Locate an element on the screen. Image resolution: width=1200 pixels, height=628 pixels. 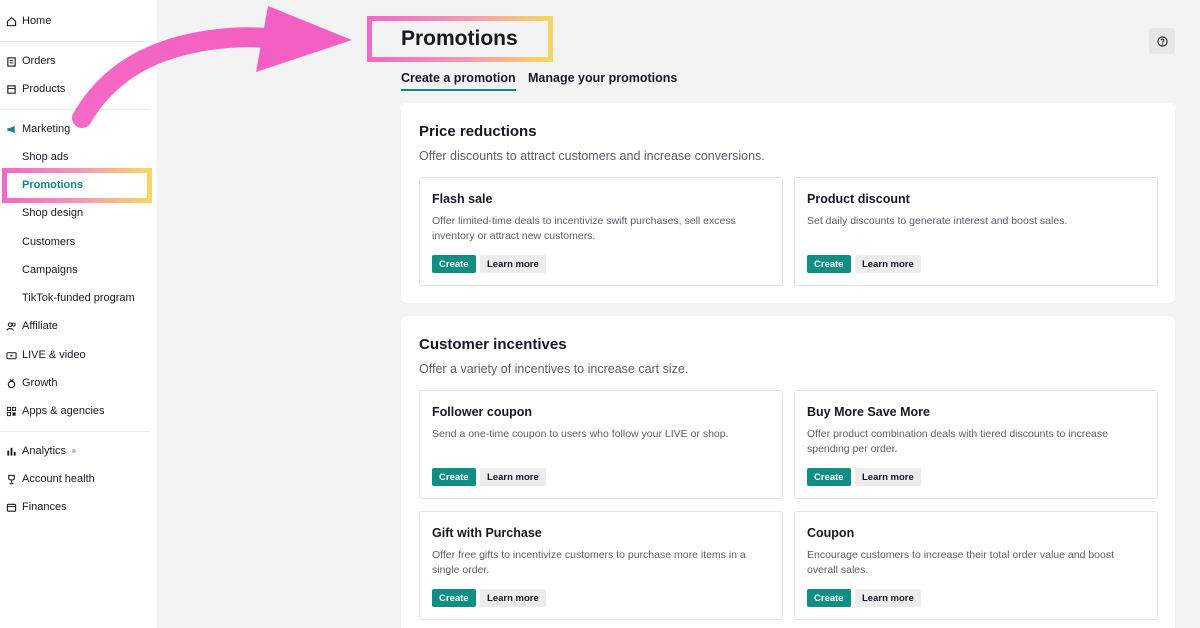
sidebar-item-account-health: Account health is located at coordinates (78, 479).